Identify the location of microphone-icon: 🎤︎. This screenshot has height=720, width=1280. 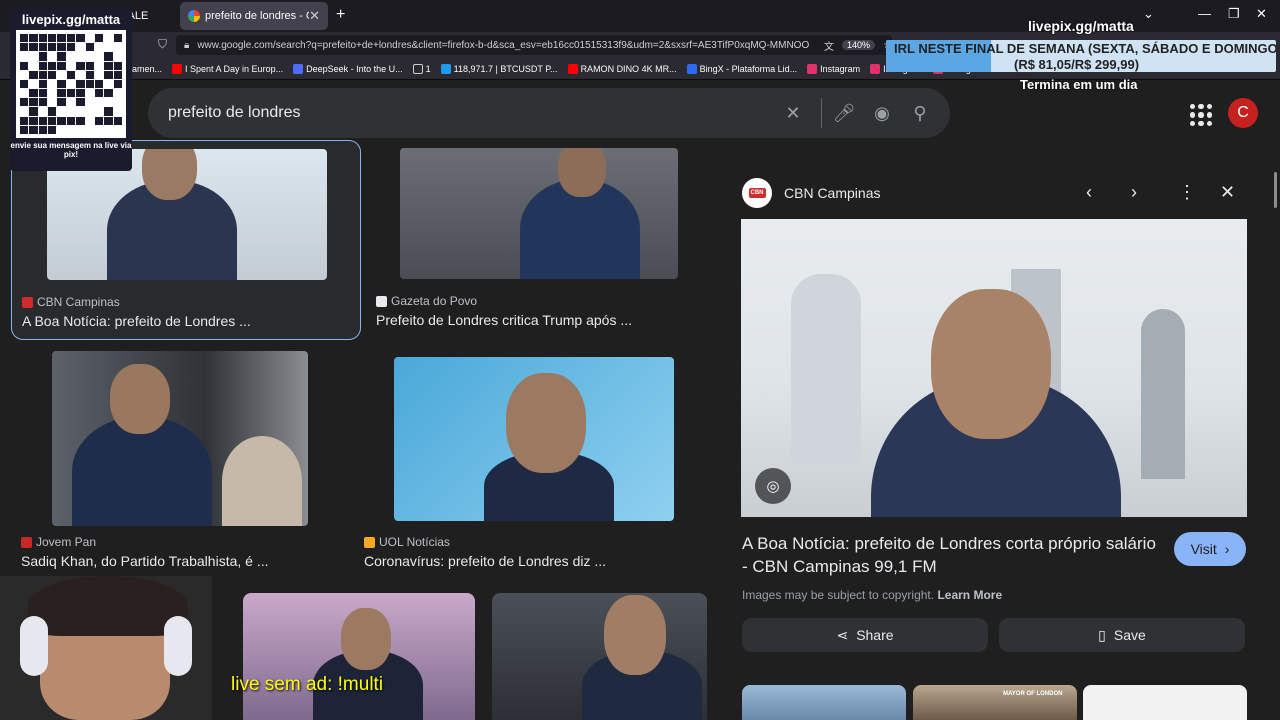
(844, 113).